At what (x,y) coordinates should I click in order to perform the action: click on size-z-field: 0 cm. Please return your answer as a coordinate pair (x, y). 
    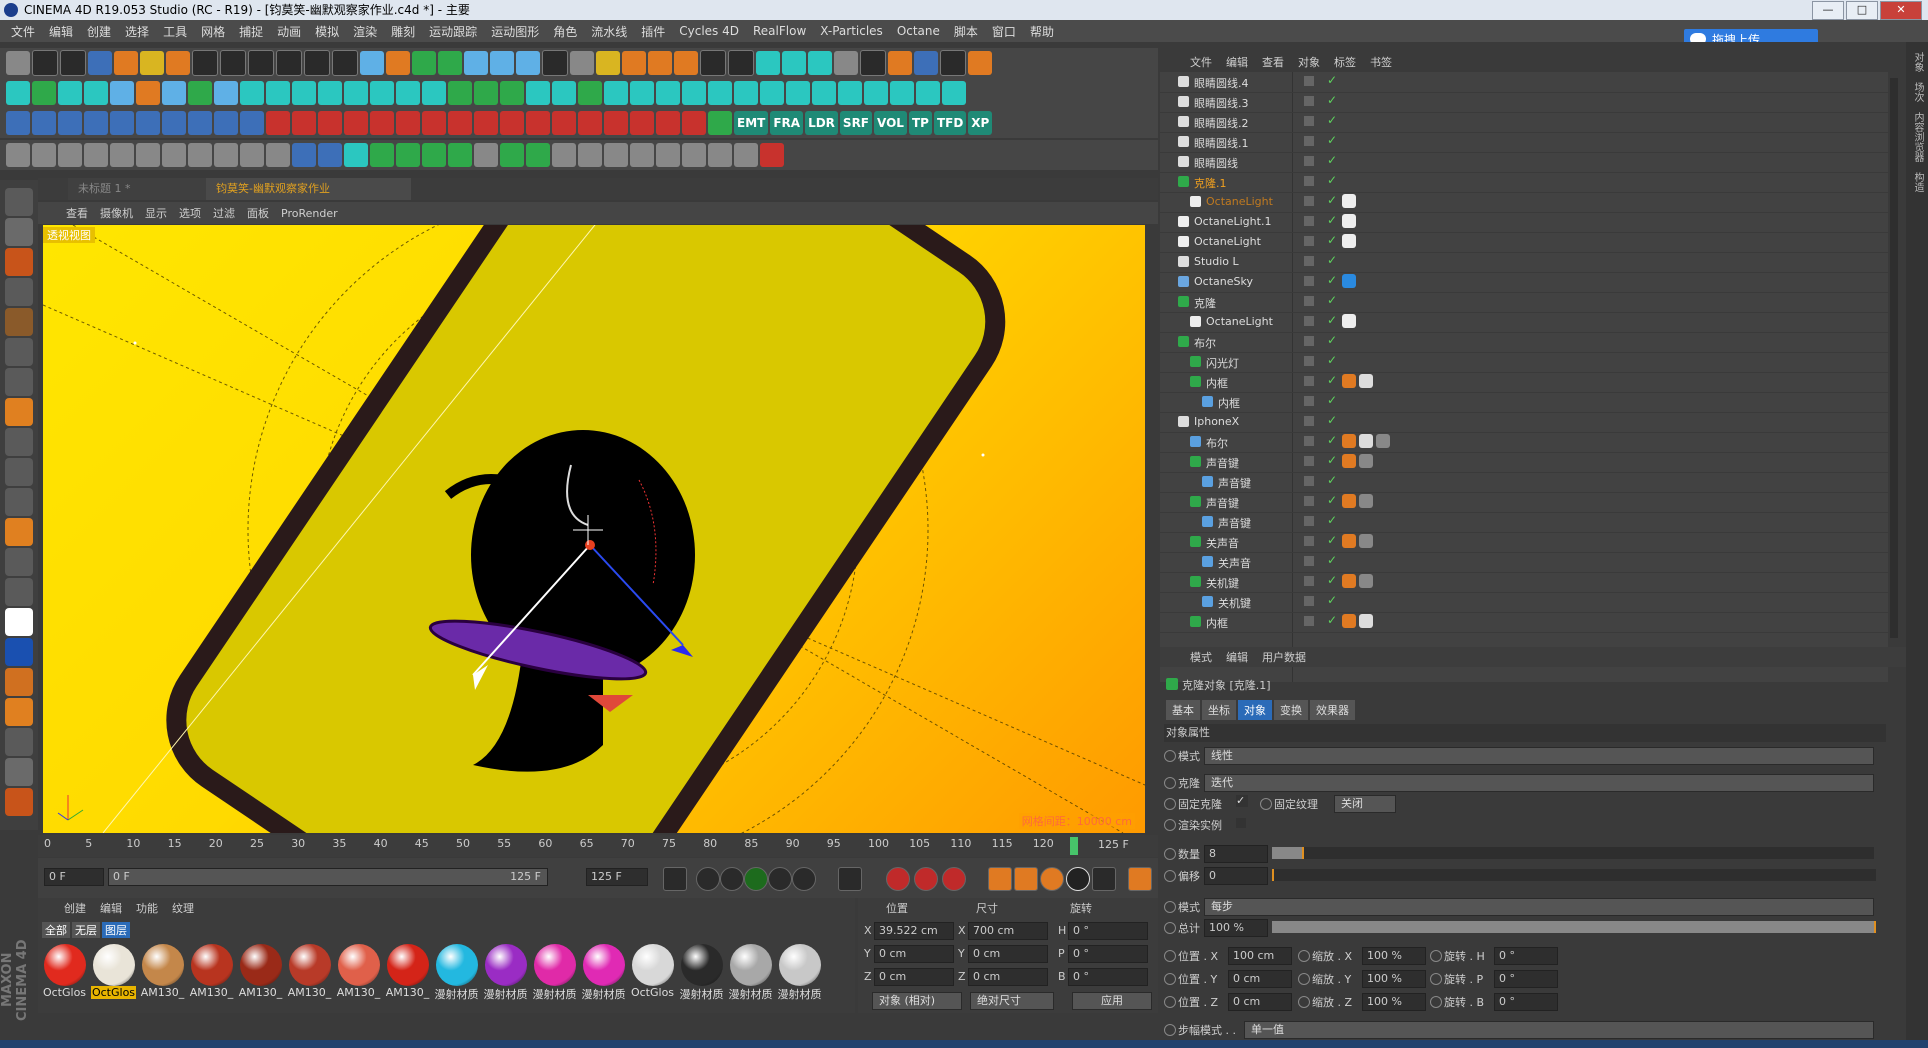
    Looking at the image, I should click on (1008, 977).